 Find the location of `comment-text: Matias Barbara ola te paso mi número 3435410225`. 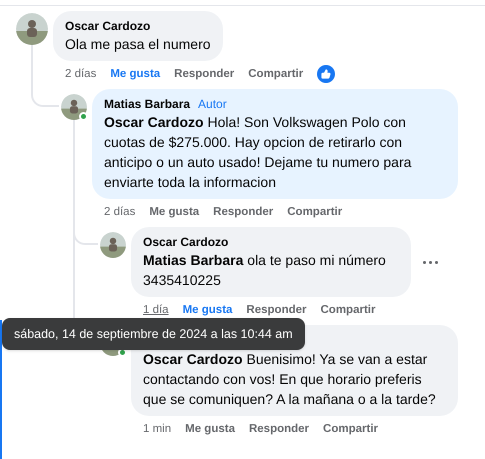

comment-text: Matias Barbara ola te paso mi número 3435410225 is located at coordinates (265, 270).